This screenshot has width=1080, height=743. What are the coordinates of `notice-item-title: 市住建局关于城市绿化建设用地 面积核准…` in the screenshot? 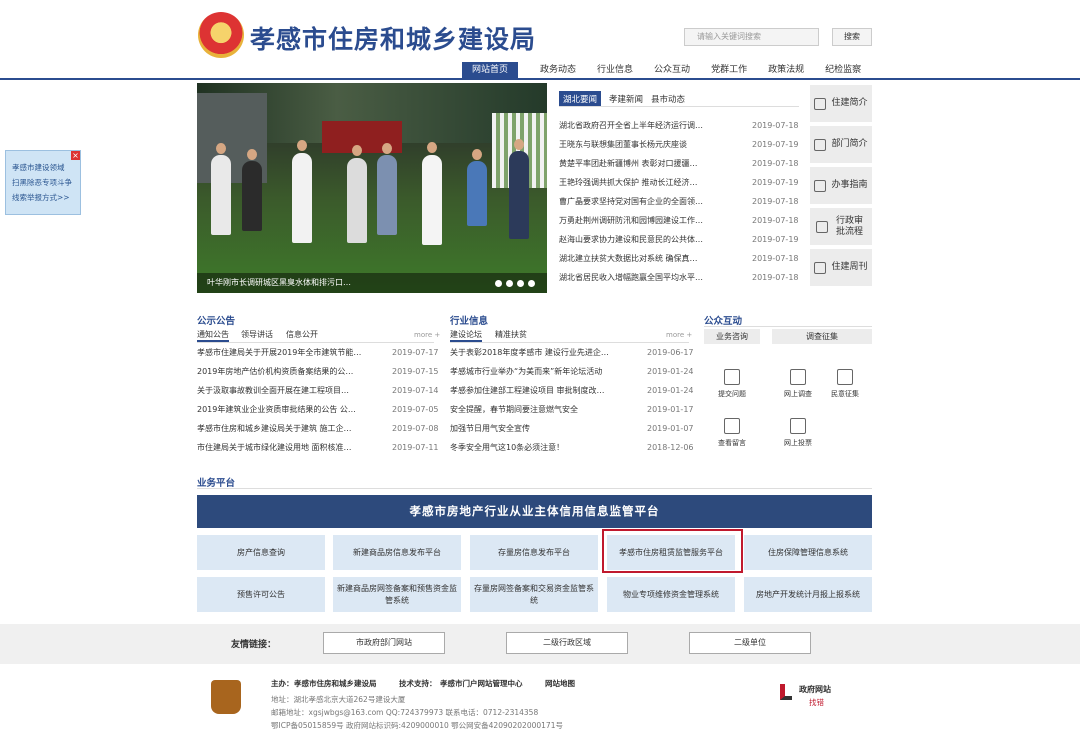 It's located at (287, 447).